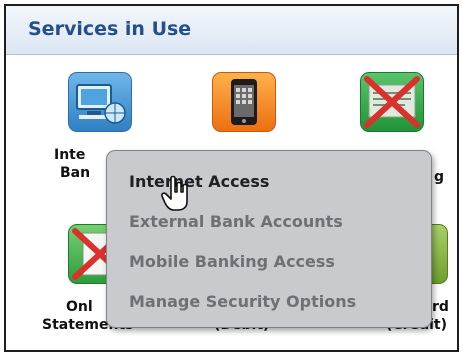 This screenshot has width=463, height=356. Describe the element at coordinates (232, 261) in the screenshot. I see `menu-item-mobile-banking-access: Mobile Banking Access` at that location.